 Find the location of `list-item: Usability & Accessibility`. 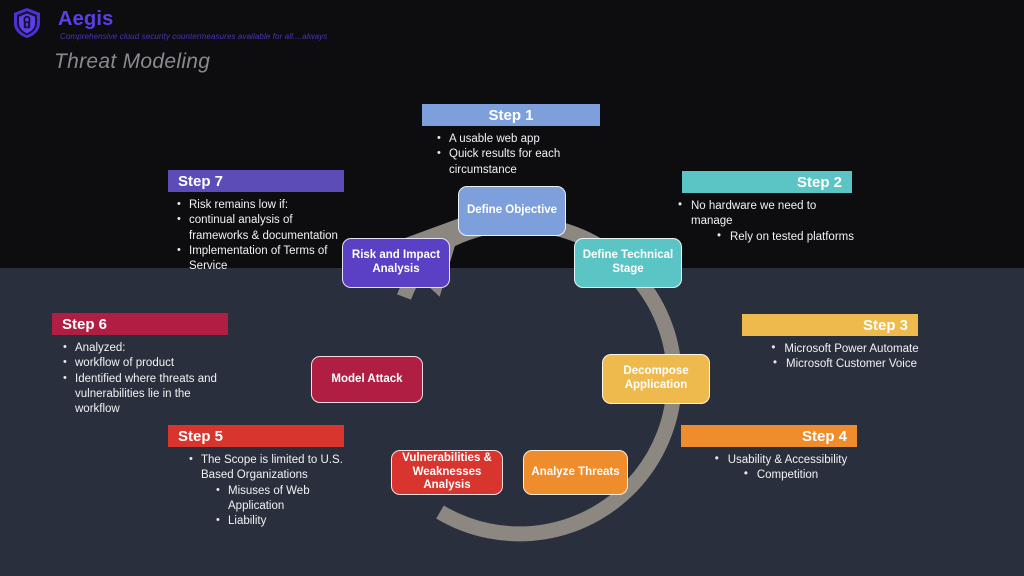

list-item: Usability & Accessibility is located at coordinates (780, 460).